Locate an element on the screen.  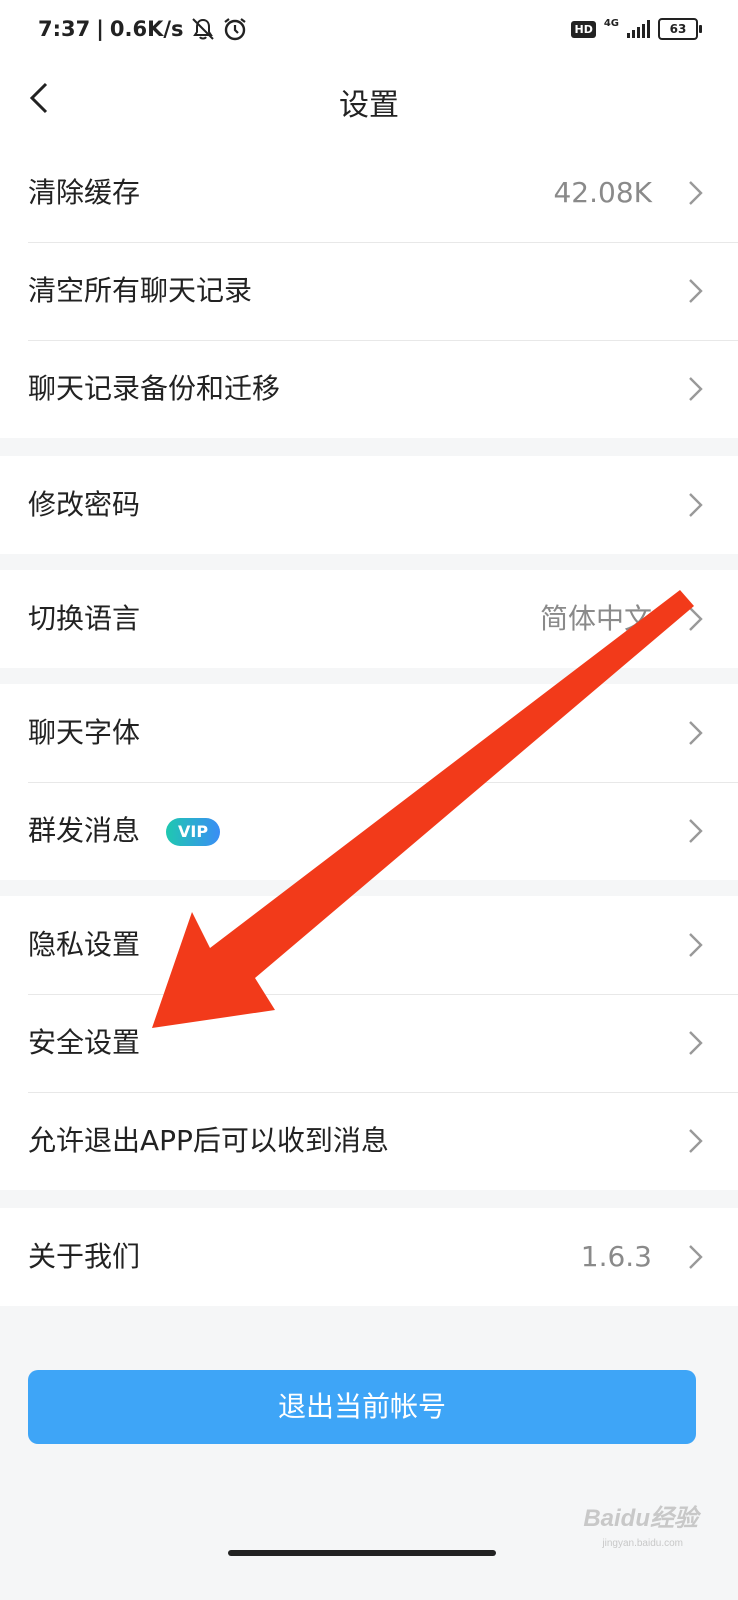
change-password-label: 修改密码 is located at coordinates (84, 504).